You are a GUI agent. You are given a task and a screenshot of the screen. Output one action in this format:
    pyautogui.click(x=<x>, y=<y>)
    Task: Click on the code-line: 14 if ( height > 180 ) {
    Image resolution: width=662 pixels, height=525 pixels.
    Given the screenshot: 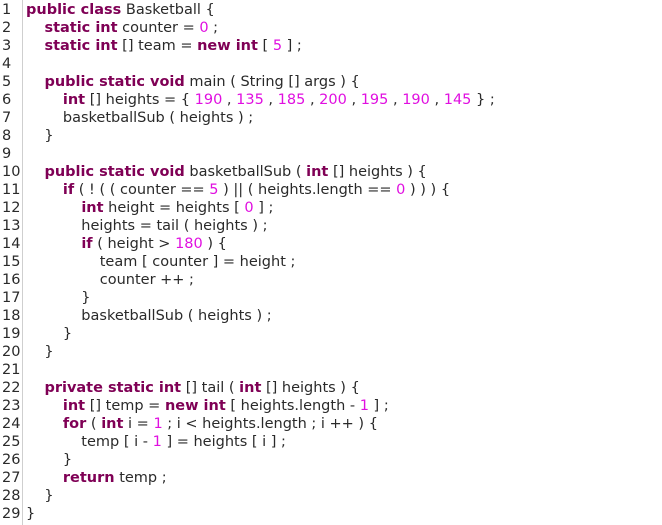 What is the action you would take?
    pyautogui.click(x=113, y=244)
    